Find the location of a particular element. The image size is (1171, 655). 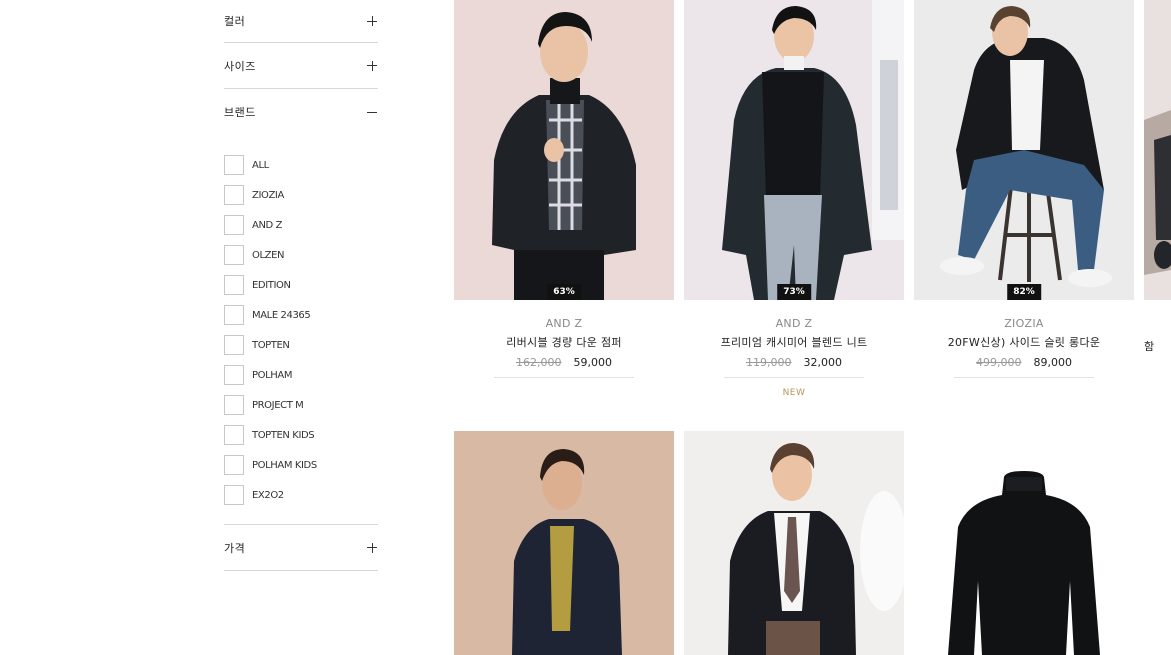

product-image: 73% is located at coordinates (794, 150).